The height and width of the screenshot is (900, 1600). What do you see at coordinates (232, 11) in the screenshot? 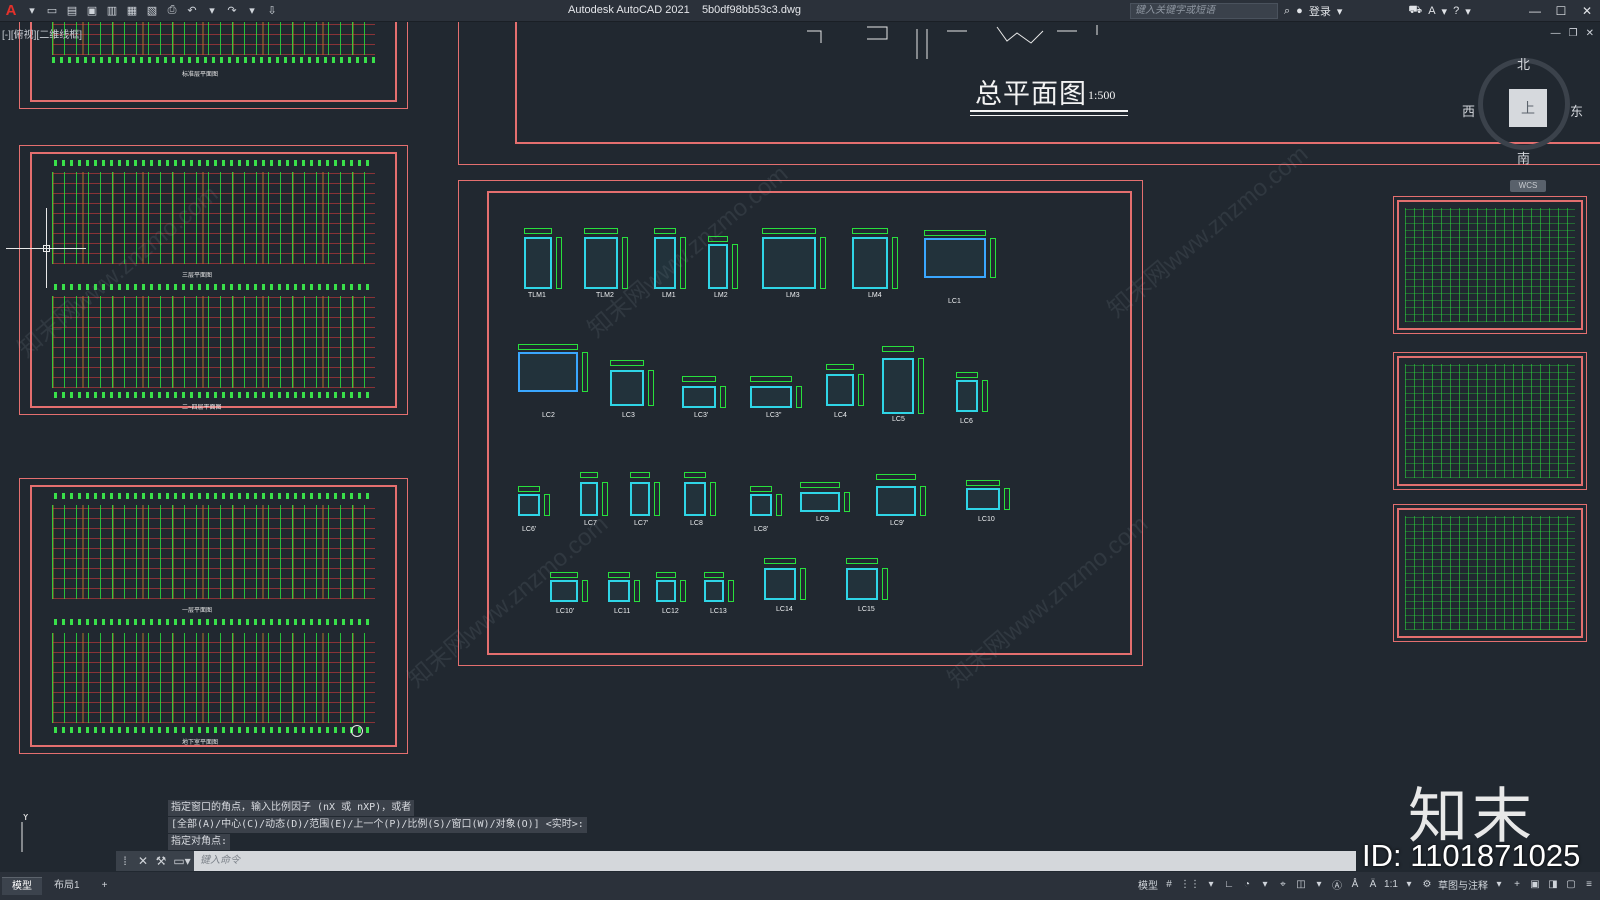
I see `redo-icon: ↷` at bounding box center [232, 11].